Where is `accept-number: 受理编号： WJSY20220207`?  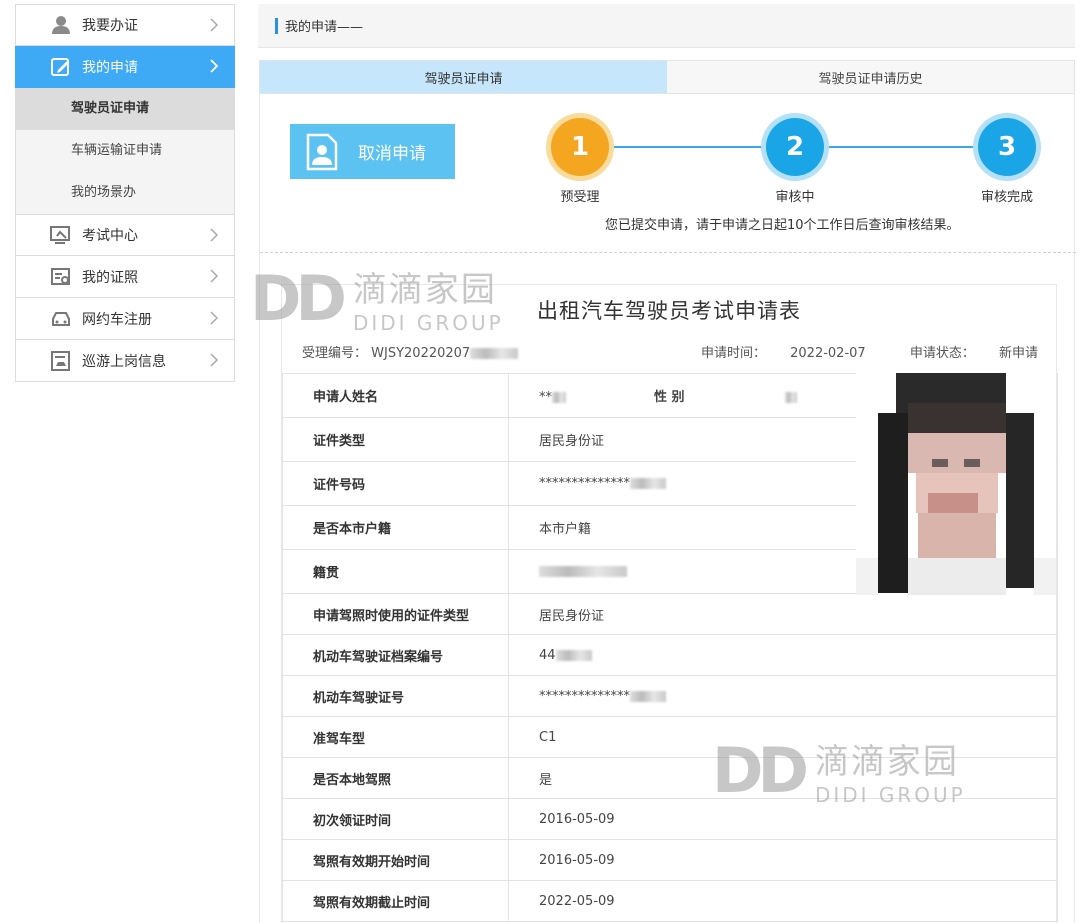 accept-number: 受理编号： WJSY20220207 is located at coordinates (410, 351).